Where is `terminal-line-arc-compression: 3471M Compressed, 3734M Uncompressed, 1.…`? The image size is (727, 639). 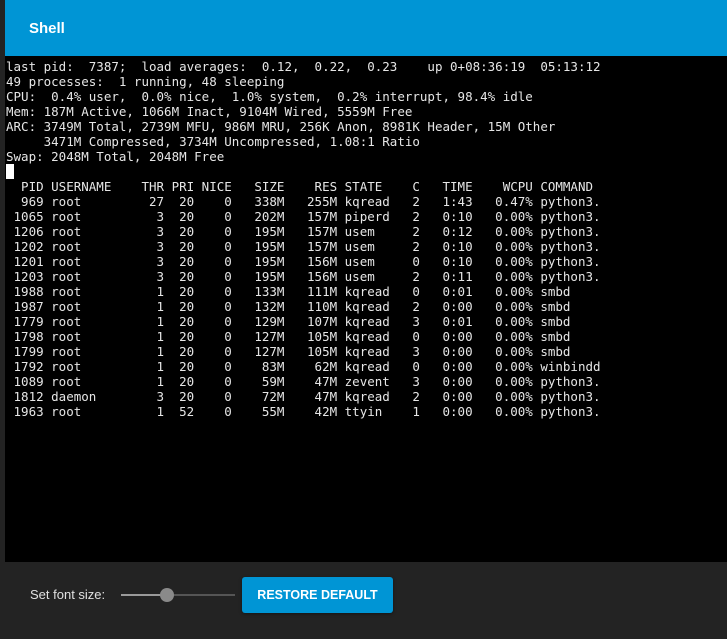 terminal-line-arc-compression: 3471M Compressed, 3734M Uncompressed, 1.… is located at coordinates (213, 141).